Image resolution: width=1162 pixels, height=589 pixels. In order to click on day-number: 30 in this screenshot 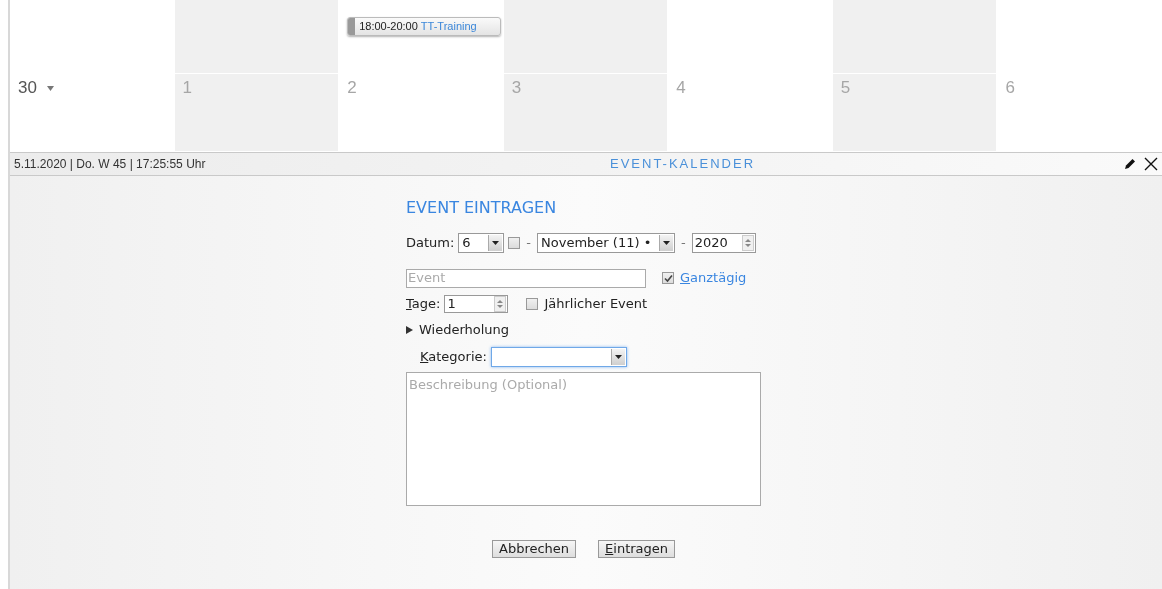, I will do `click(27, 88)`.